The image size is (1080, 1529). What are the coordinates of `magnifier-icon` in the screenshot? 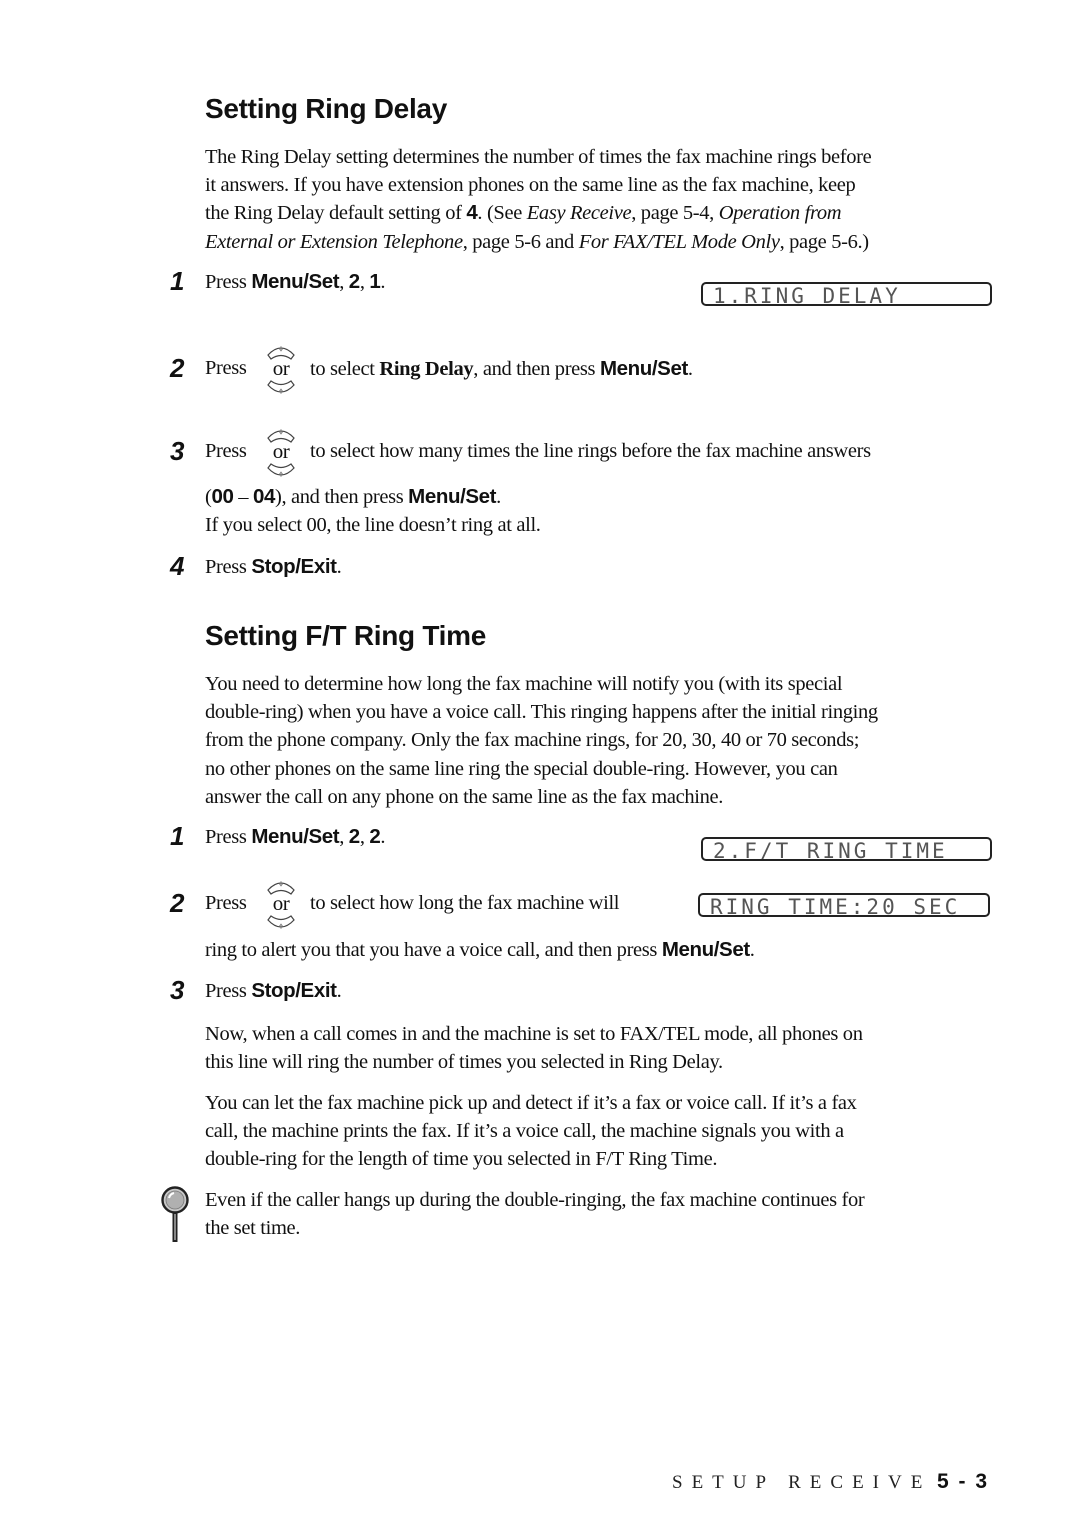 It's located at (175, 1214).